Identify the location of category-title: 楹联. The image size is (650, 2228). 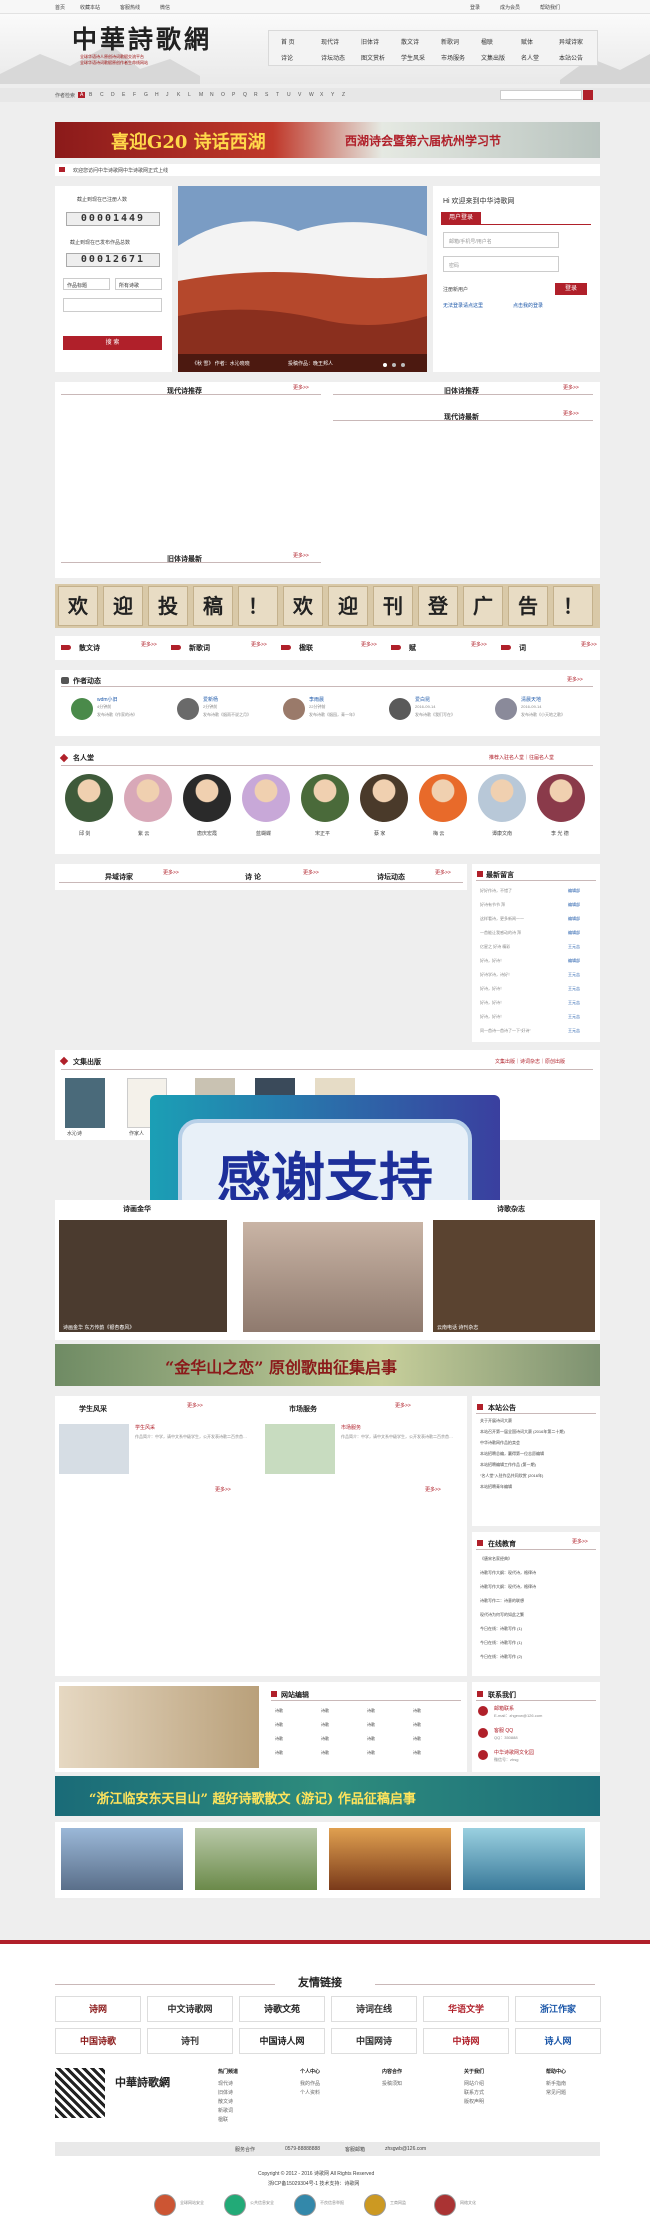
(306, 648).